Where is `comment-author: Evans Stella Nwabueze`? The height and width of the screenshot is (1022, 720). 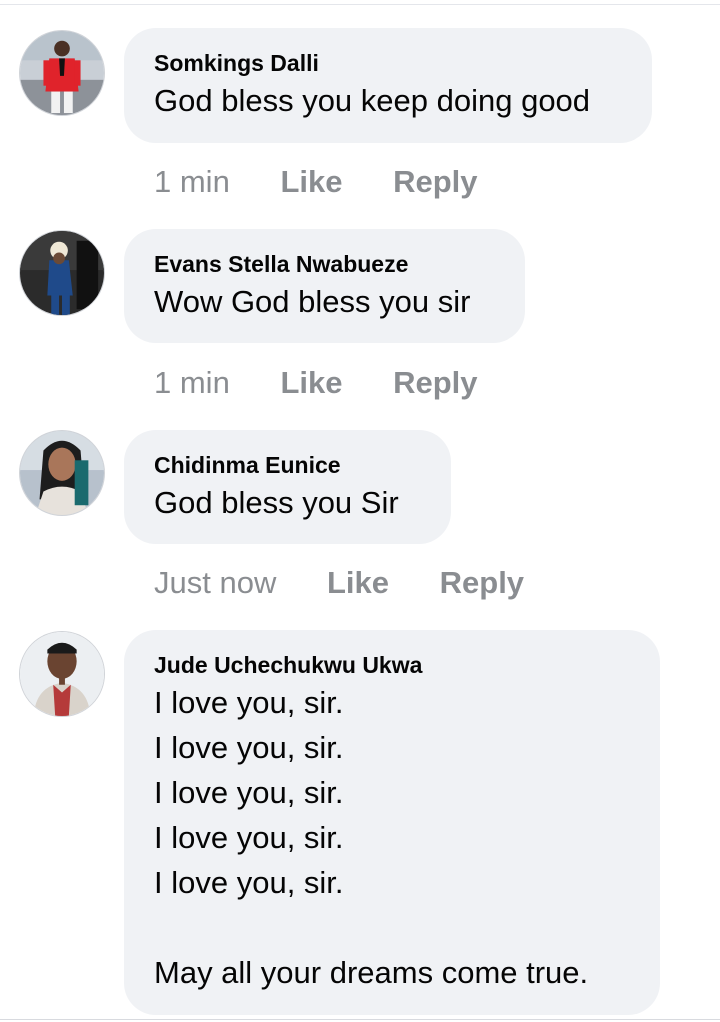 comment-author: Evans Stella Nwabueze is located at coordinates (324, 264).